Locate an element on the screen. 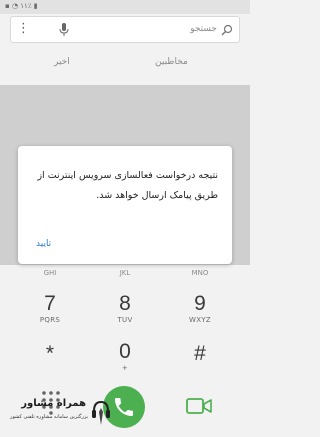  key-9: 9 WXYZ is located at coordinates (200, 308).